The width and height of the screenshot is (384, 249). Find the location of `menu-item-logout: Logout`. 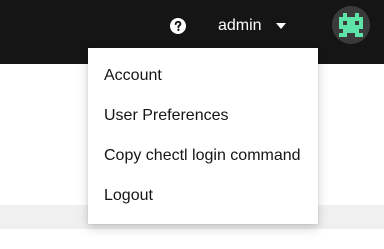

menu-item-logout: Logout is located at coordinates (203, 196).